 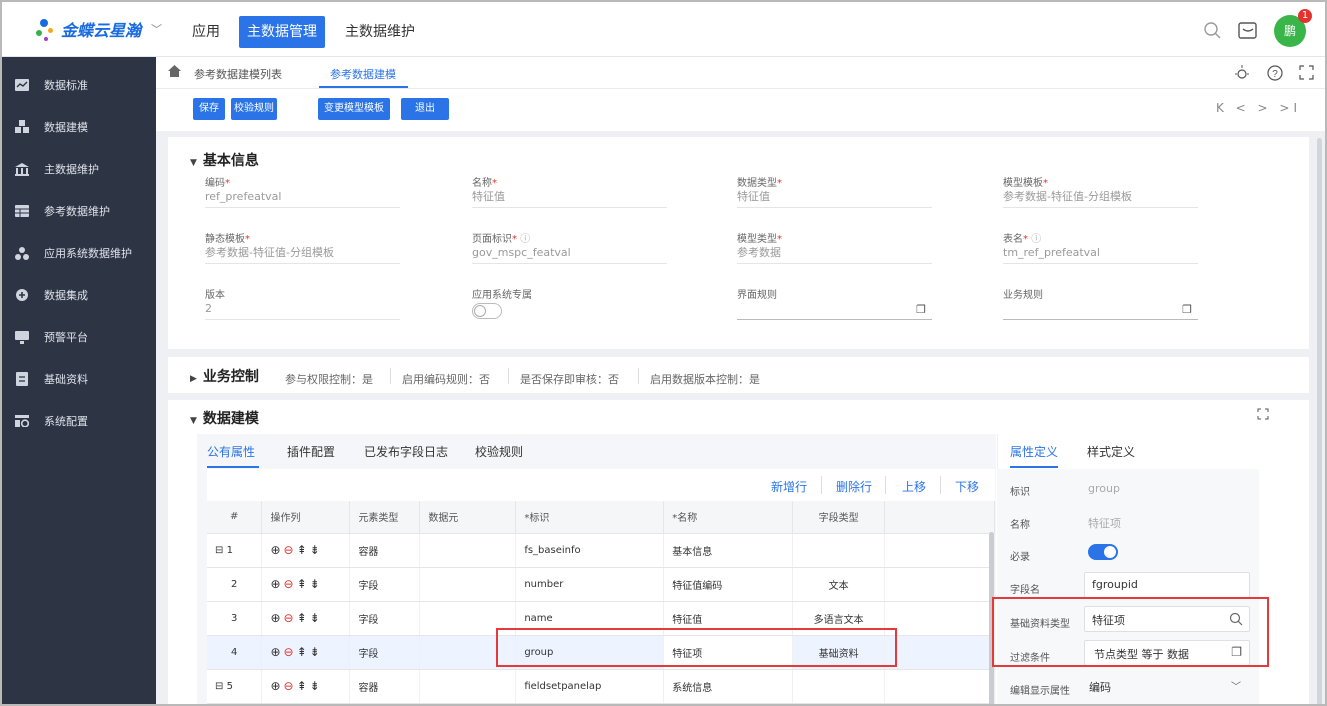 I want to click on tab-check-rules: 校验规则, so click(x=499, y=451).